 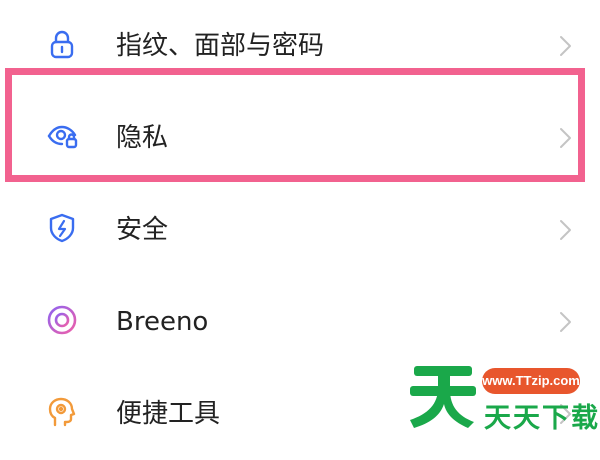 What do you see at coordinates (142, 230) in the screenshot?
I see `settings-item-label: 安全` at bounding box center [142, 230].